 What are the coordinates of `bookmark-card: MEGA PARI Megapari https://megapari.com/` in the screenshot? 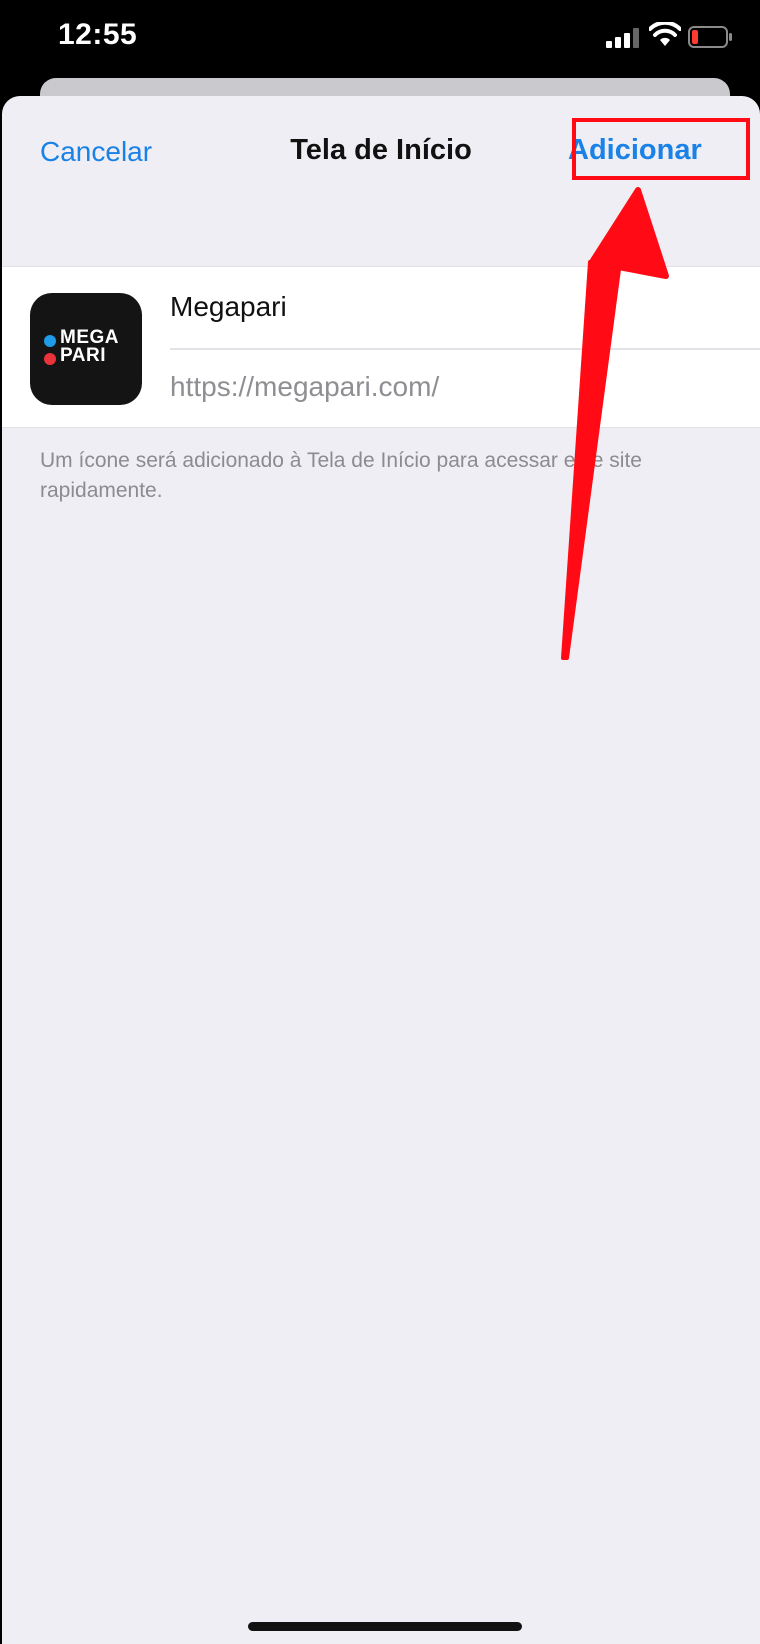 It's located at (381, 347).